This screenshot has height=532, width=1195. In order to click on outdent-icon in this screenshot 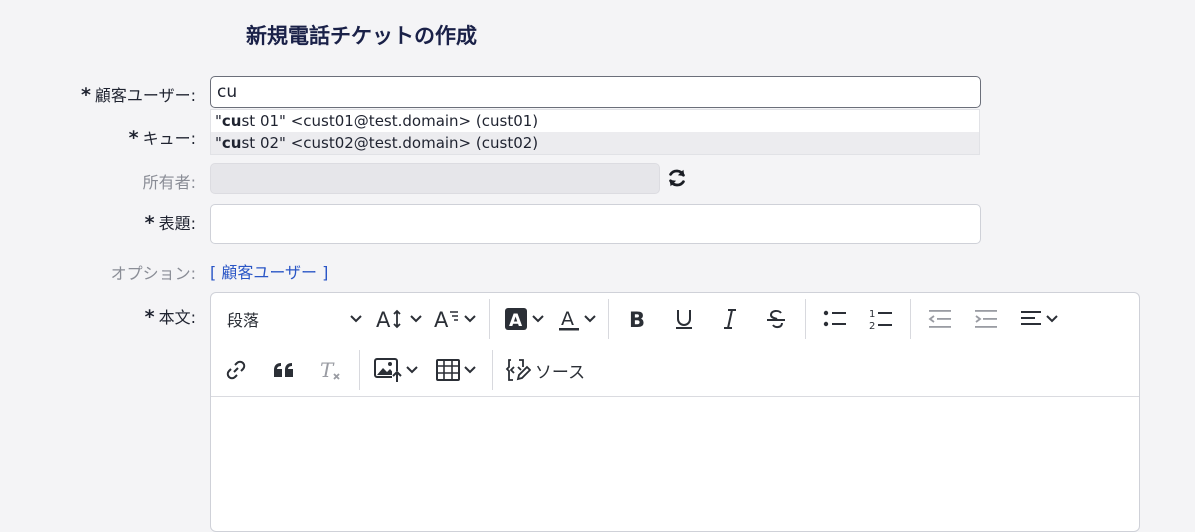, I will do `click(940, 319)`.